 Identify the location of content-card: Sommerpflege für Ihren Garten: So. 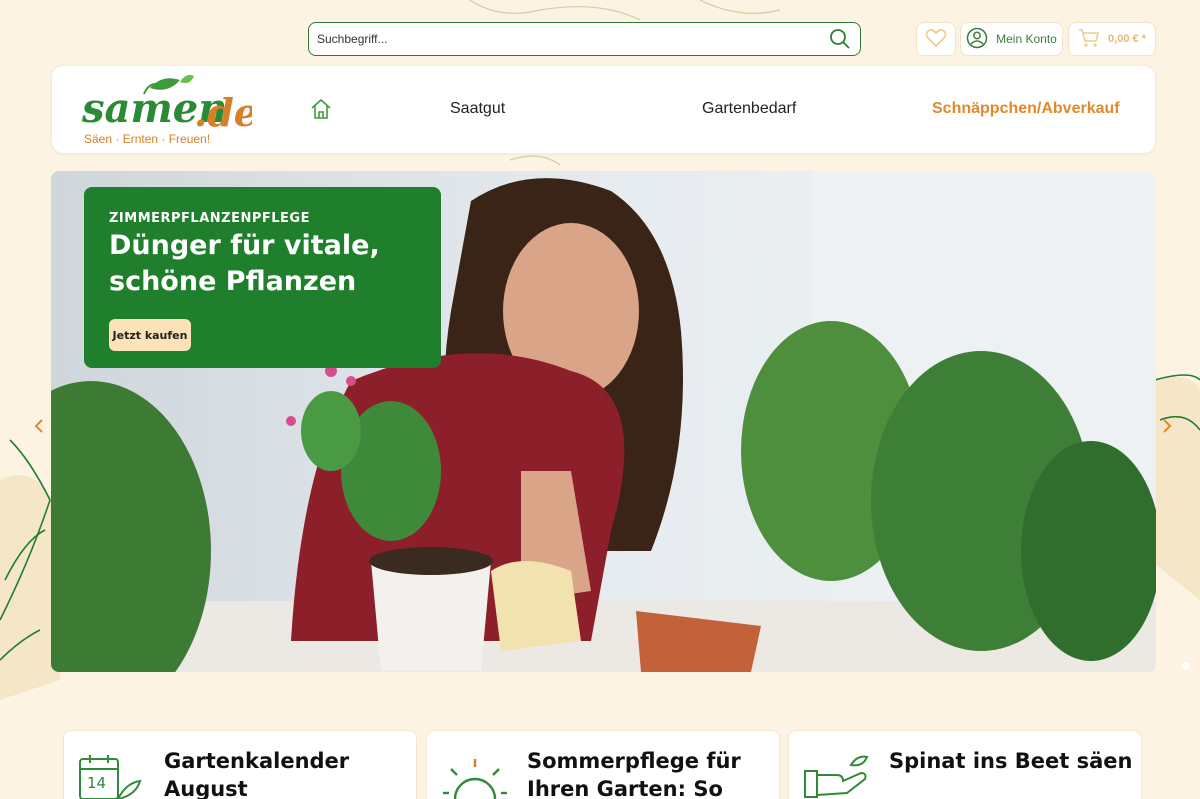
(603, 764).